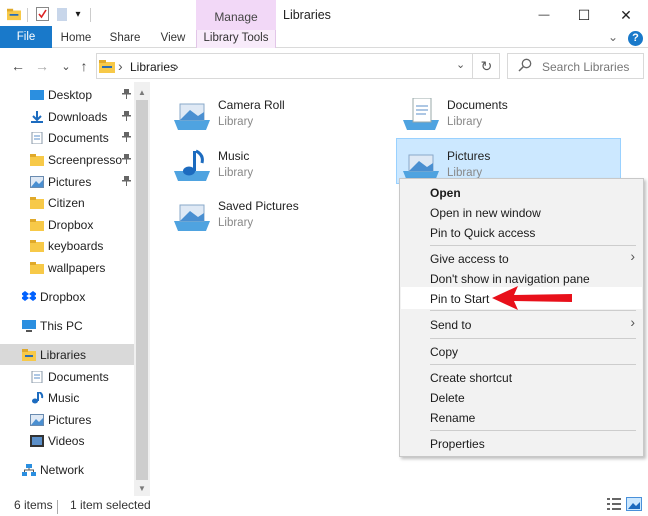 The width and height of the screenshot is (648, 516). Describe the element at coordinates (212, 166) in the screenshot. I see `library-music: Music Library` at that location.